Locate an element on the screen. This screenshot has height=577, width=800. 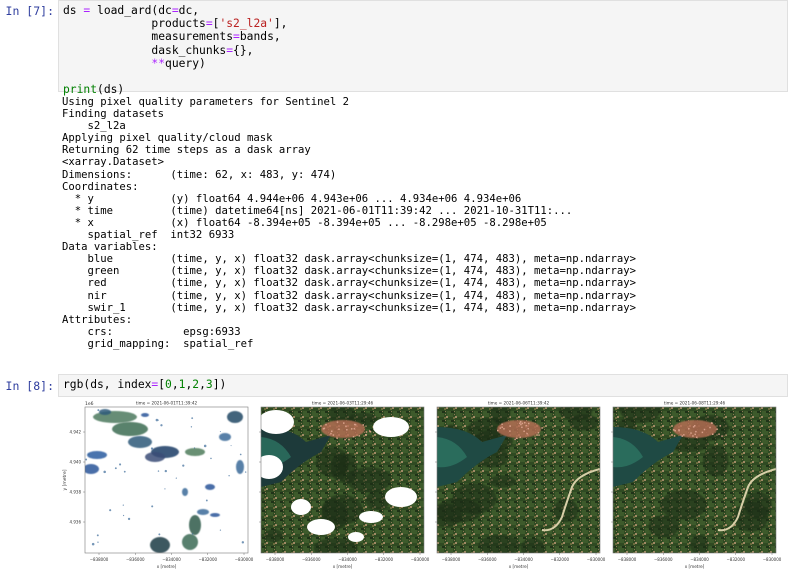
output-line: Dimensions: (time: 62, x: 483, y: 474) is located at coordinates (199, 174).